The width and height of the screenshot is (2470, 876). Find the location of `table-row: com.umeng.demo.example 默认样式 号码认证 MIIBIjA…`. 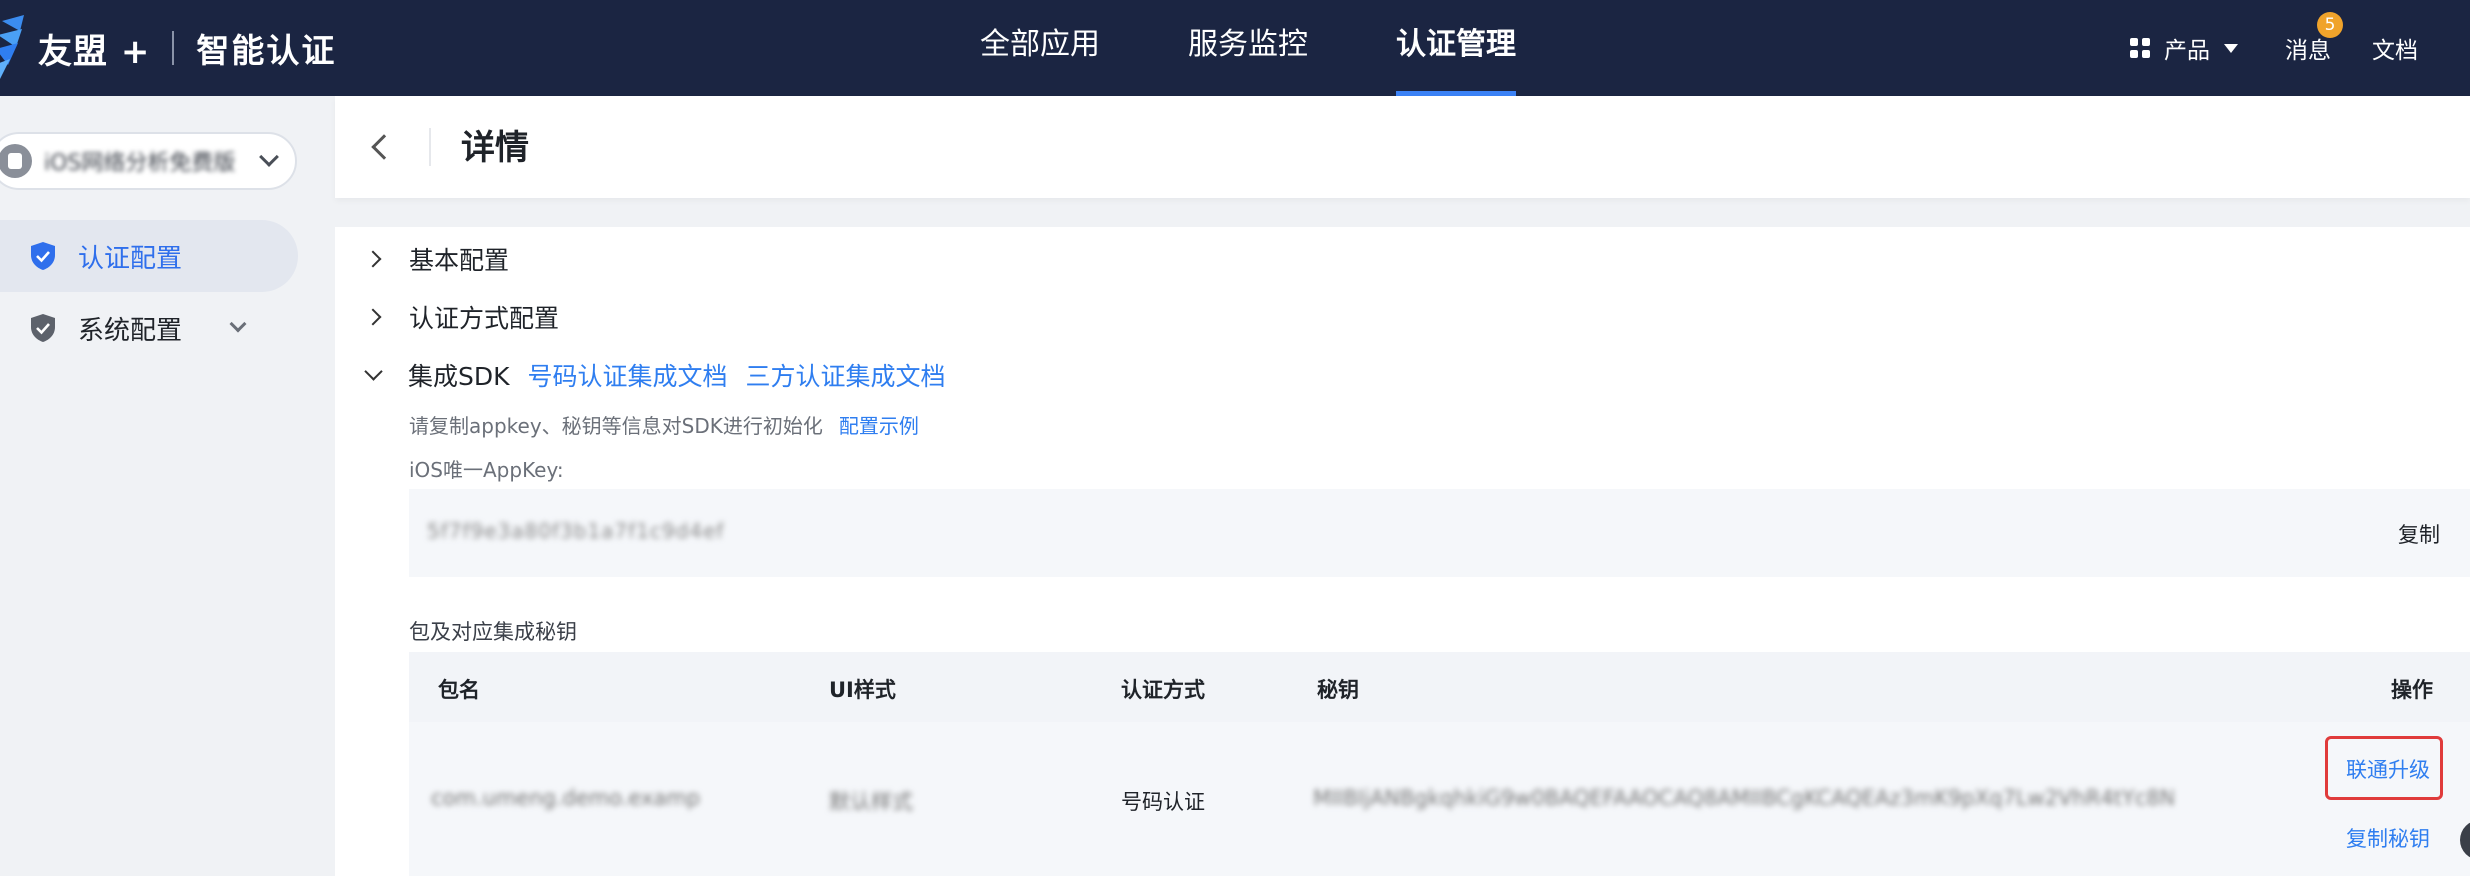

table-row: com.umeng.demo.example 默认样式 号码认证 MIIBIjA… is located at coordinates (1439, 799).